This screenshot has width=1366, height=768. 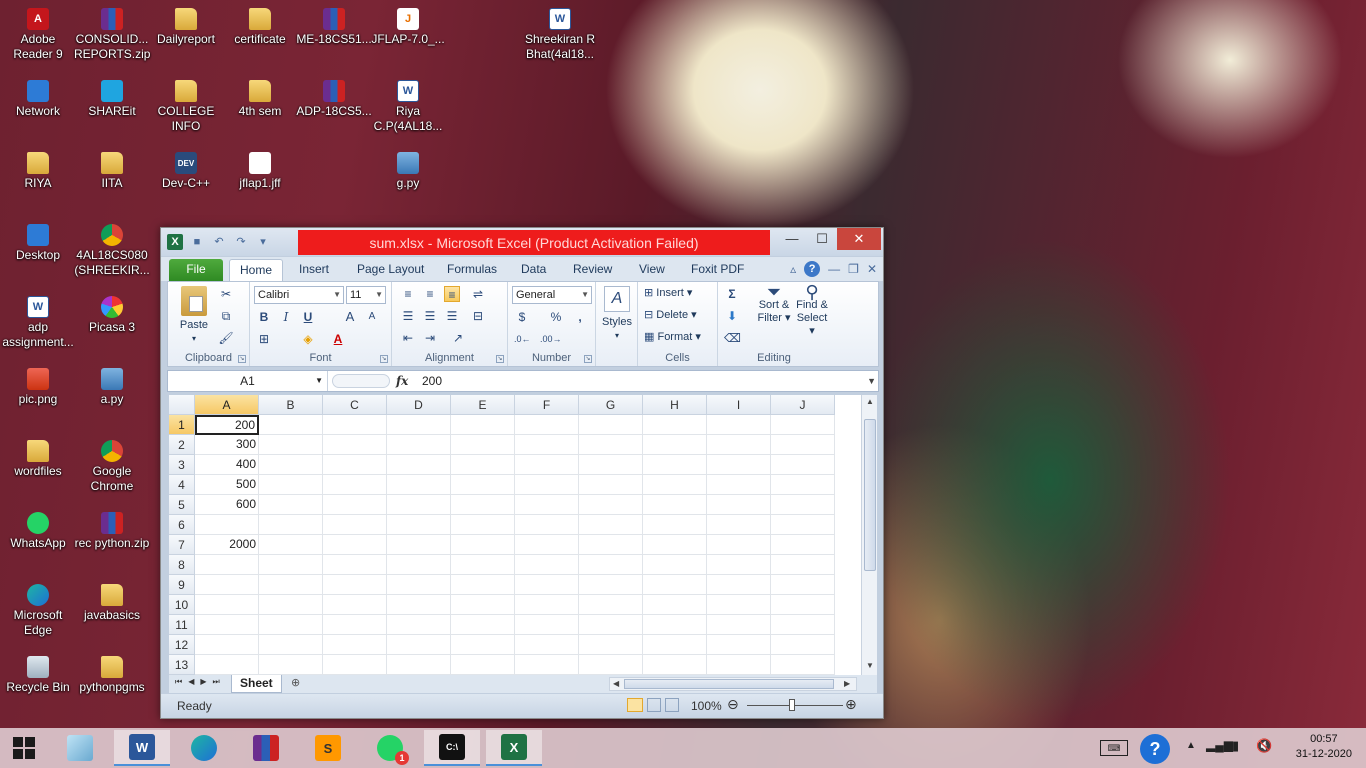 I want to click on cell-g5, so click(x=611, y=505).